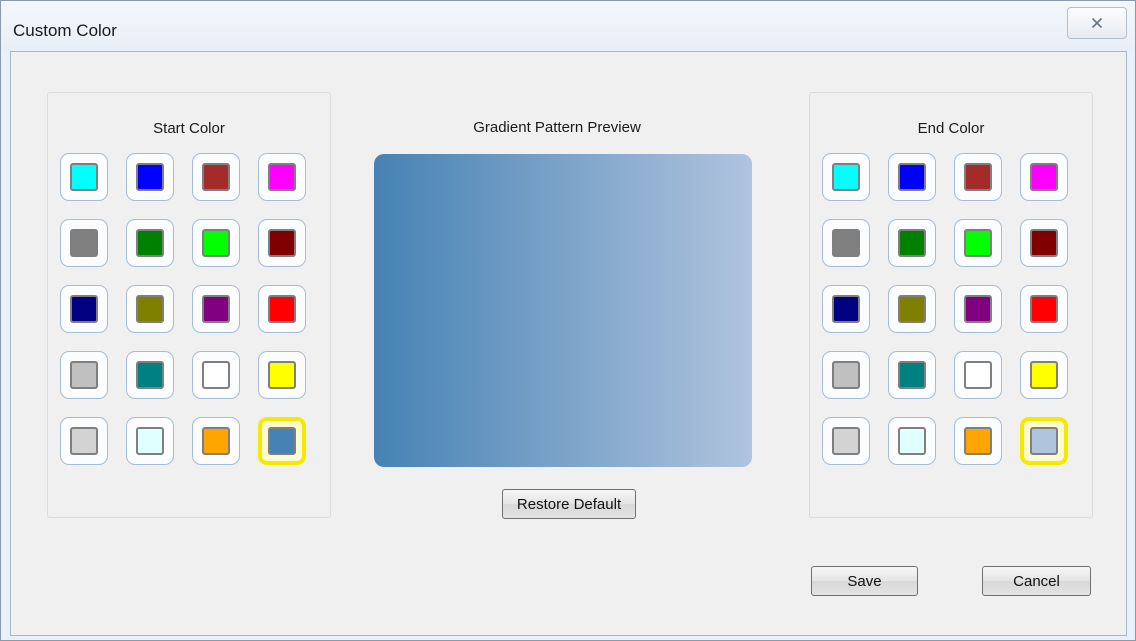 This screenshot has width=1136, height=641. I want to click on preview-label: Gradient Pattern Preview, so click(557, 127).